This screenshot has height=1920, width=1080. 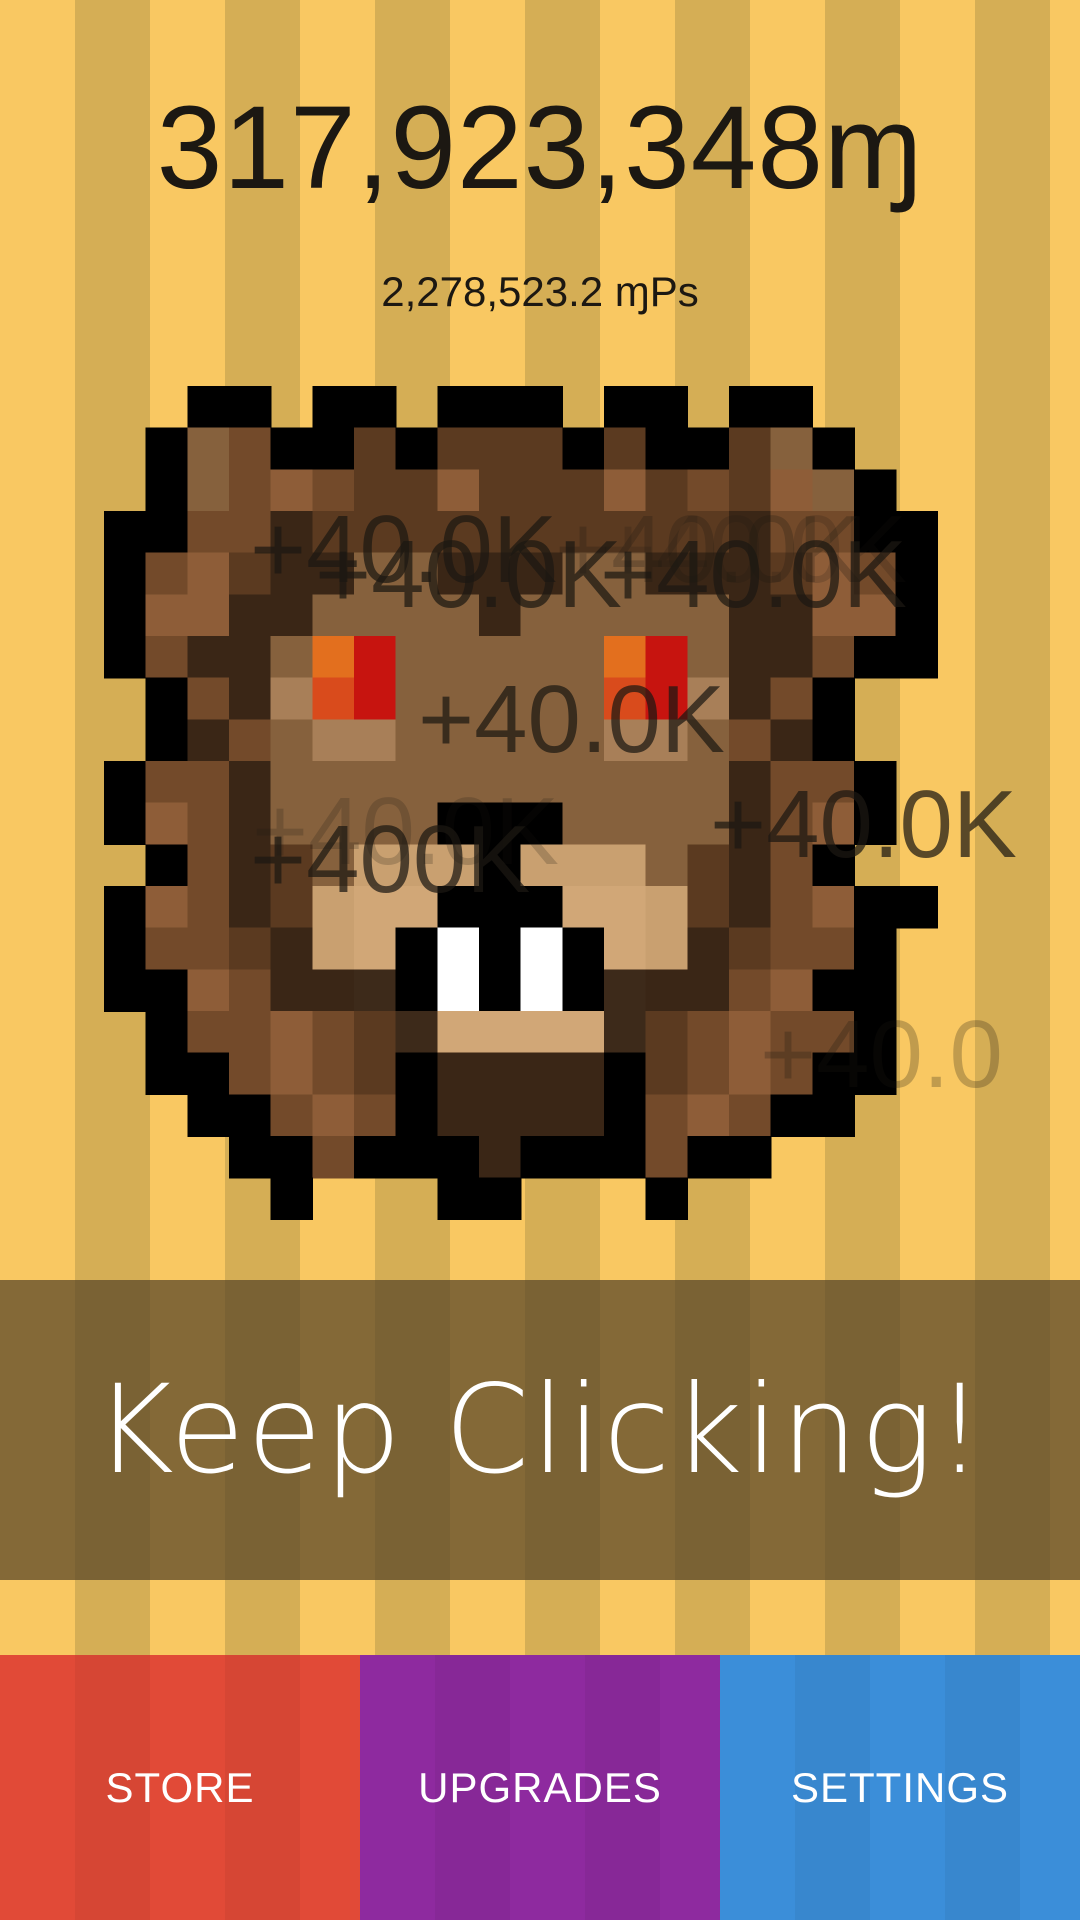 I want to click on click-gain-label: +400K, so click(x=390, y=859).